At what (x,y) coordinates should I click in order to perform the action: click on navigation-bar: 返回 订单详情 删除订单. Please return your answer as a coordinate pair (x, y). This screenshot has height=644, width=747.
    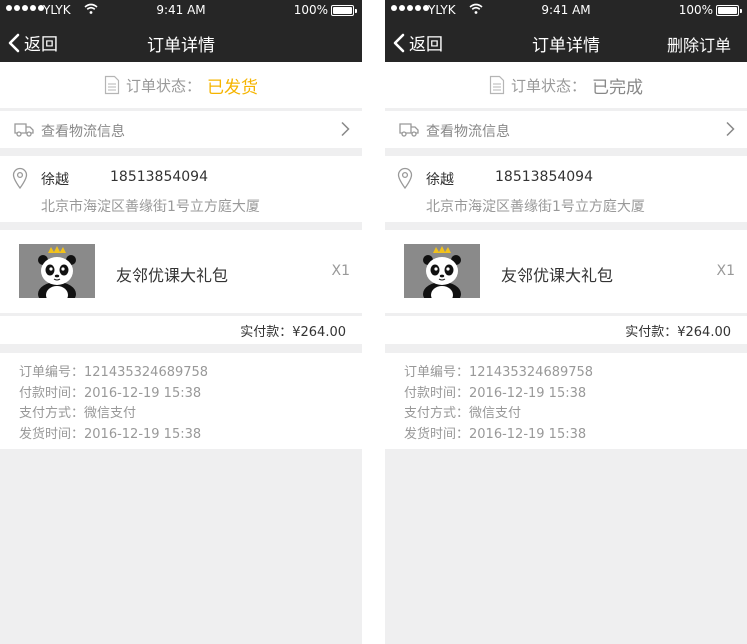
    Looking at the image, I should click on (566, 42).